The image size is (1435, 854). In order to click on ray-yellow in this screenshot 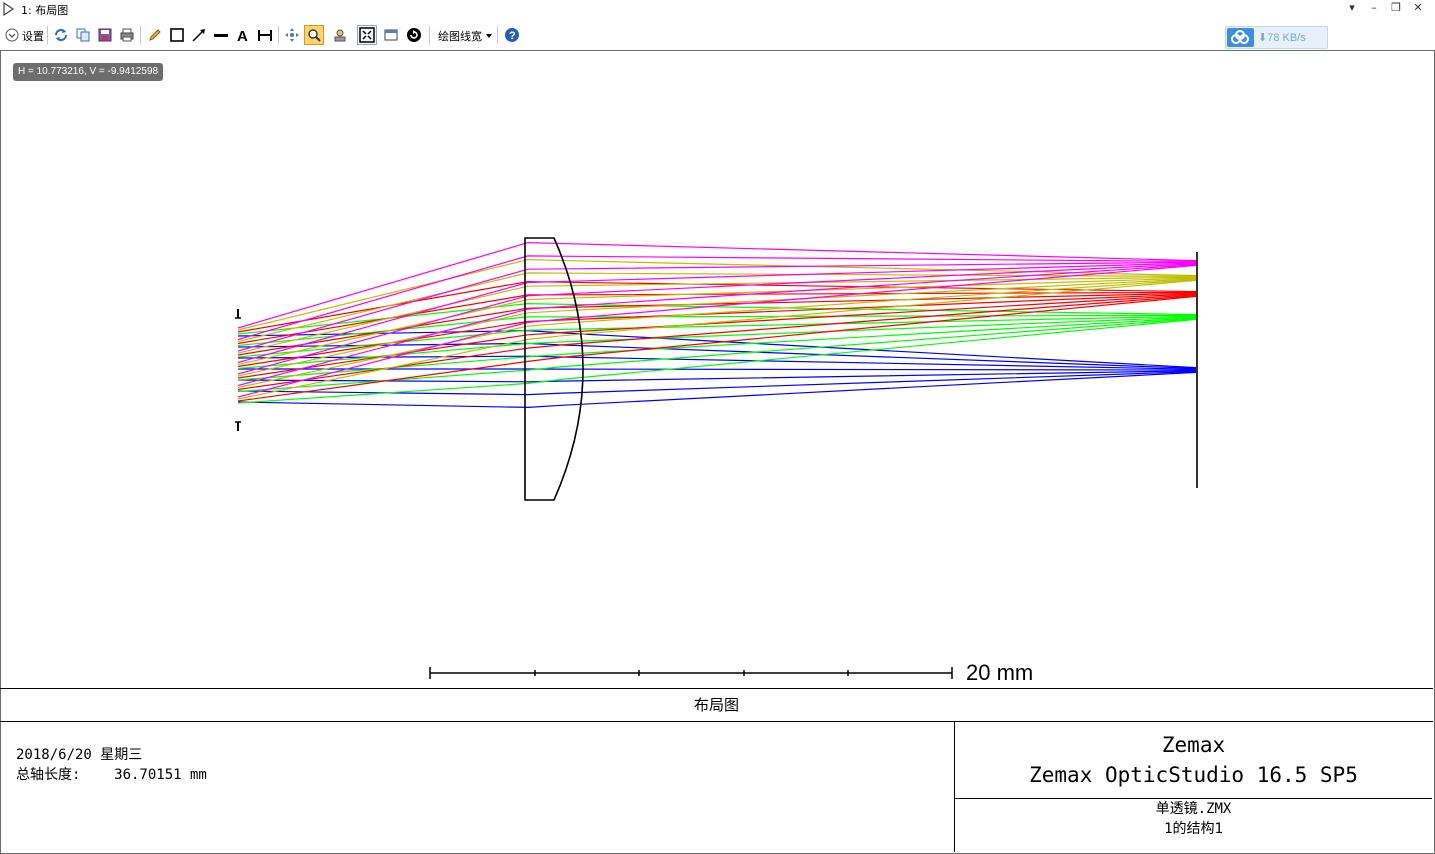, I will do `click(717, 321)`.